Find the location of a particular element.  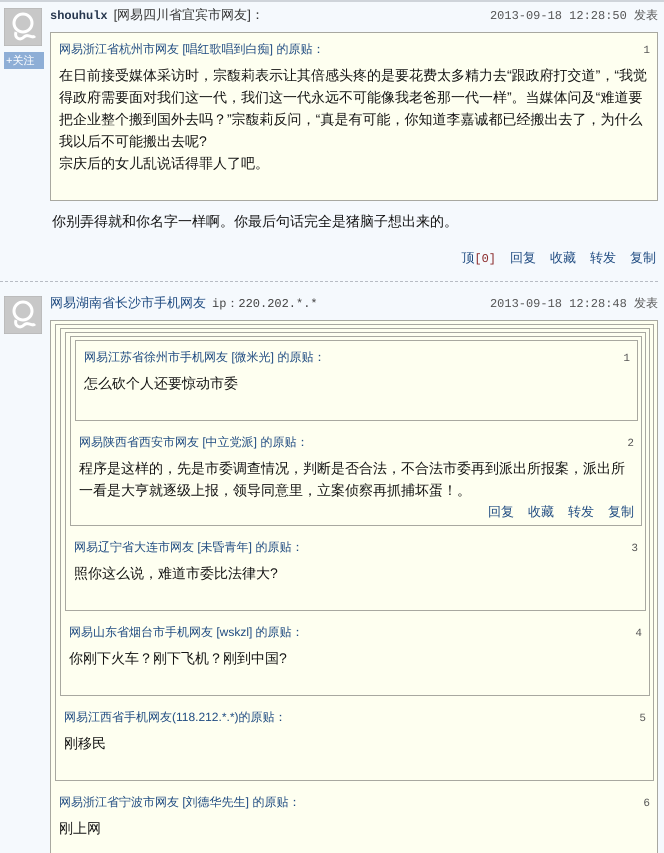

quote-header: 网易江西省手机网友(118.212.*.*)的原贴： is located at coordinates (175, 717).